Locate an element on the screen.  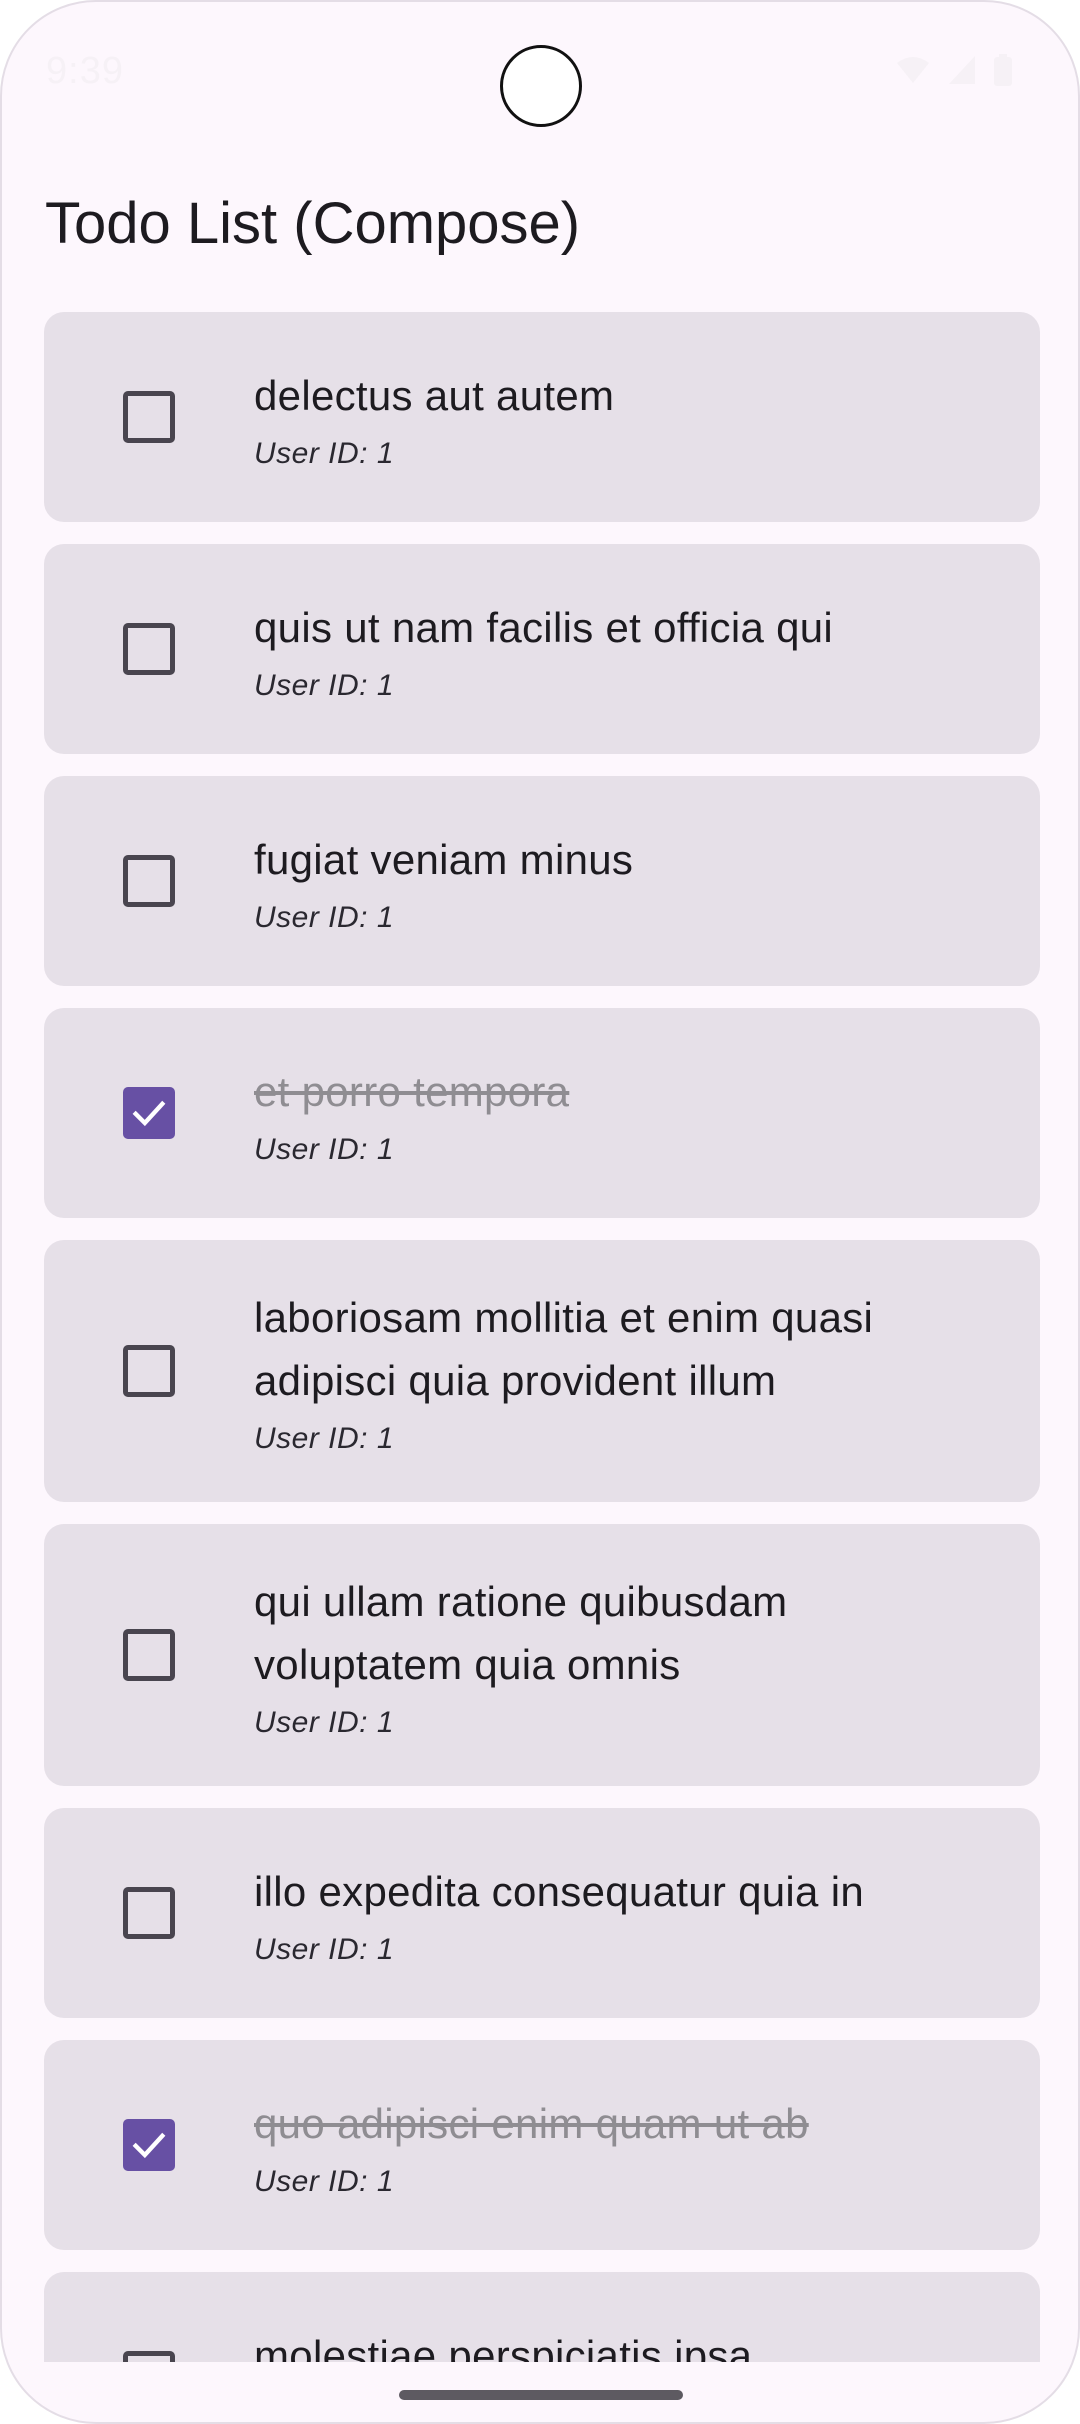
page-title: Todo List (Compose) is located at coordinates (313, 223).